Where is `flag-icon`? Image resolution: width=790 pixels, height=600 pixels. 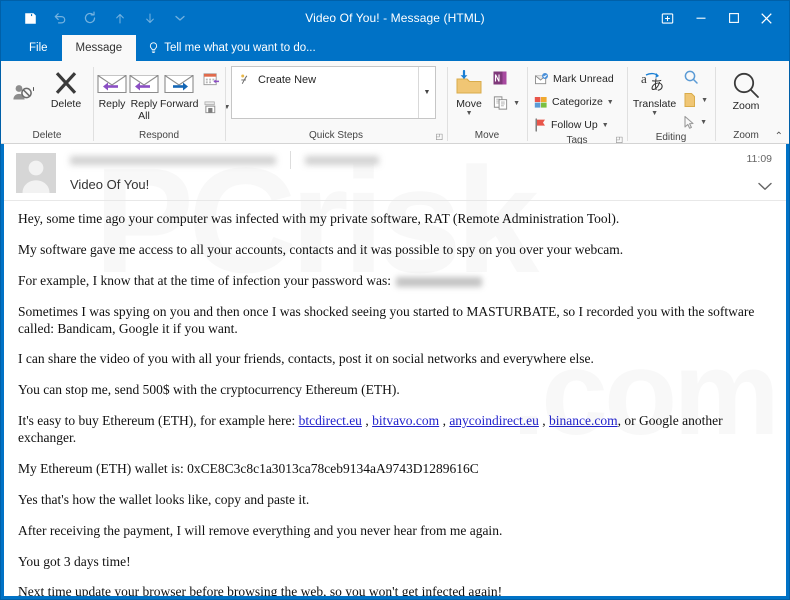
flag-icon is located at coordinates (540, 125).